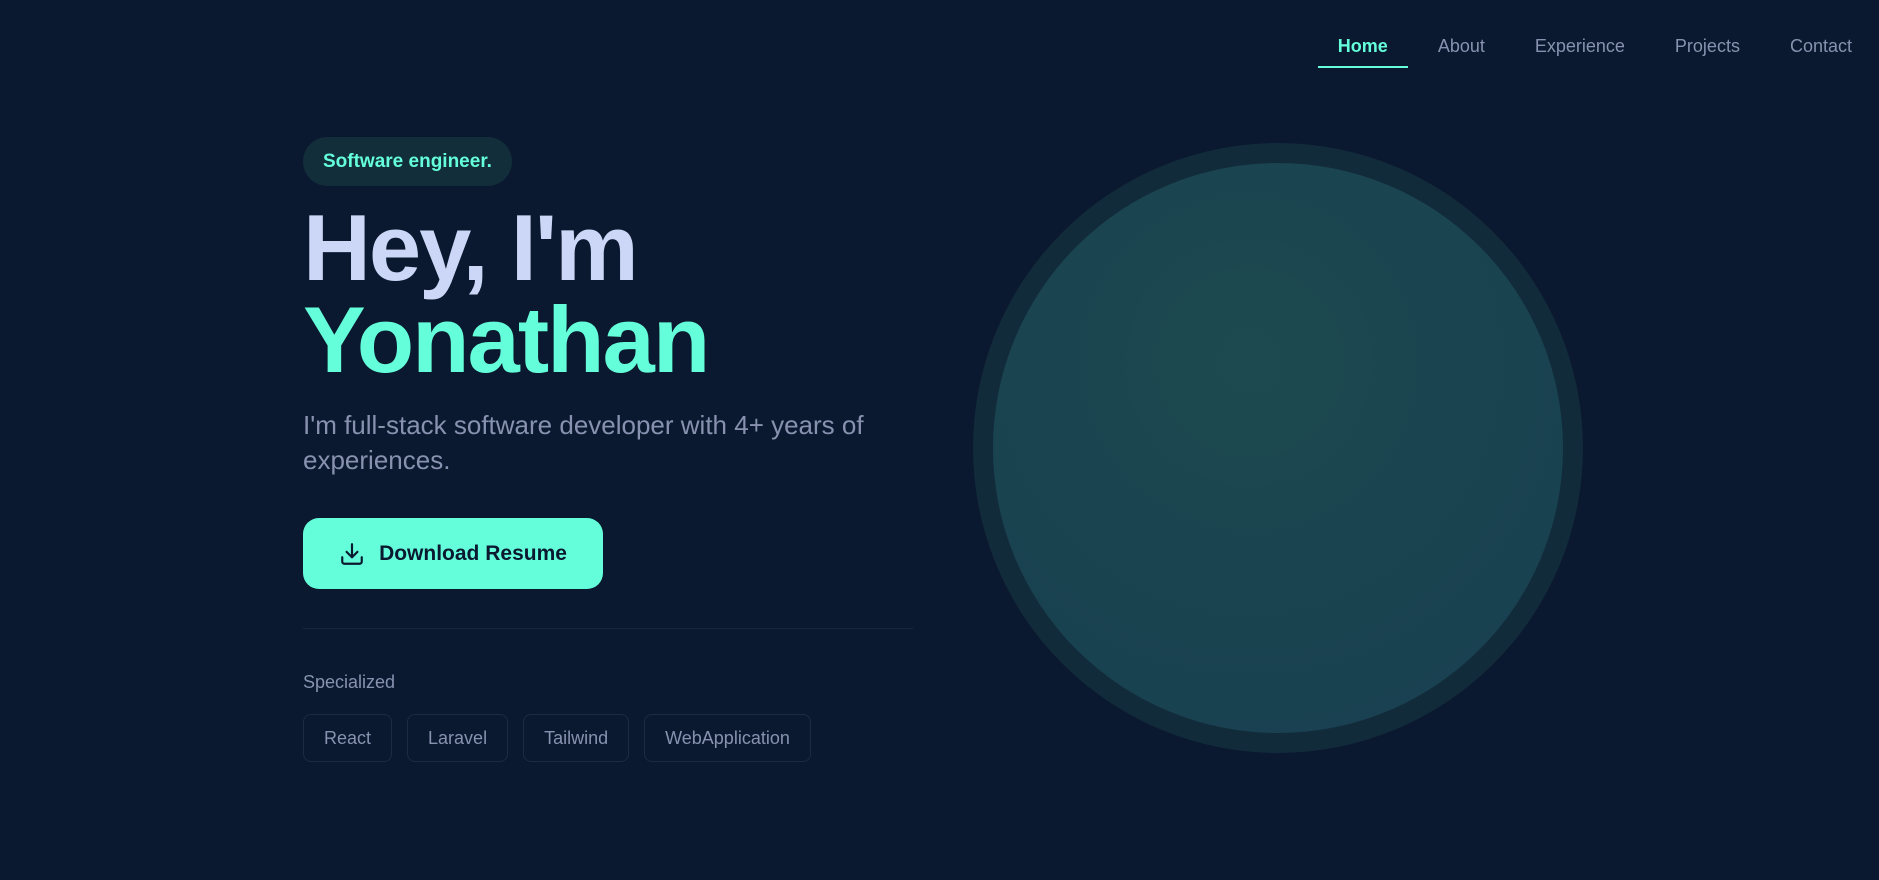  What do you see at coordinates (407, 161) in the screenshot?
I see `role-badge: Software engineer.` at bounding box center [407, 161].